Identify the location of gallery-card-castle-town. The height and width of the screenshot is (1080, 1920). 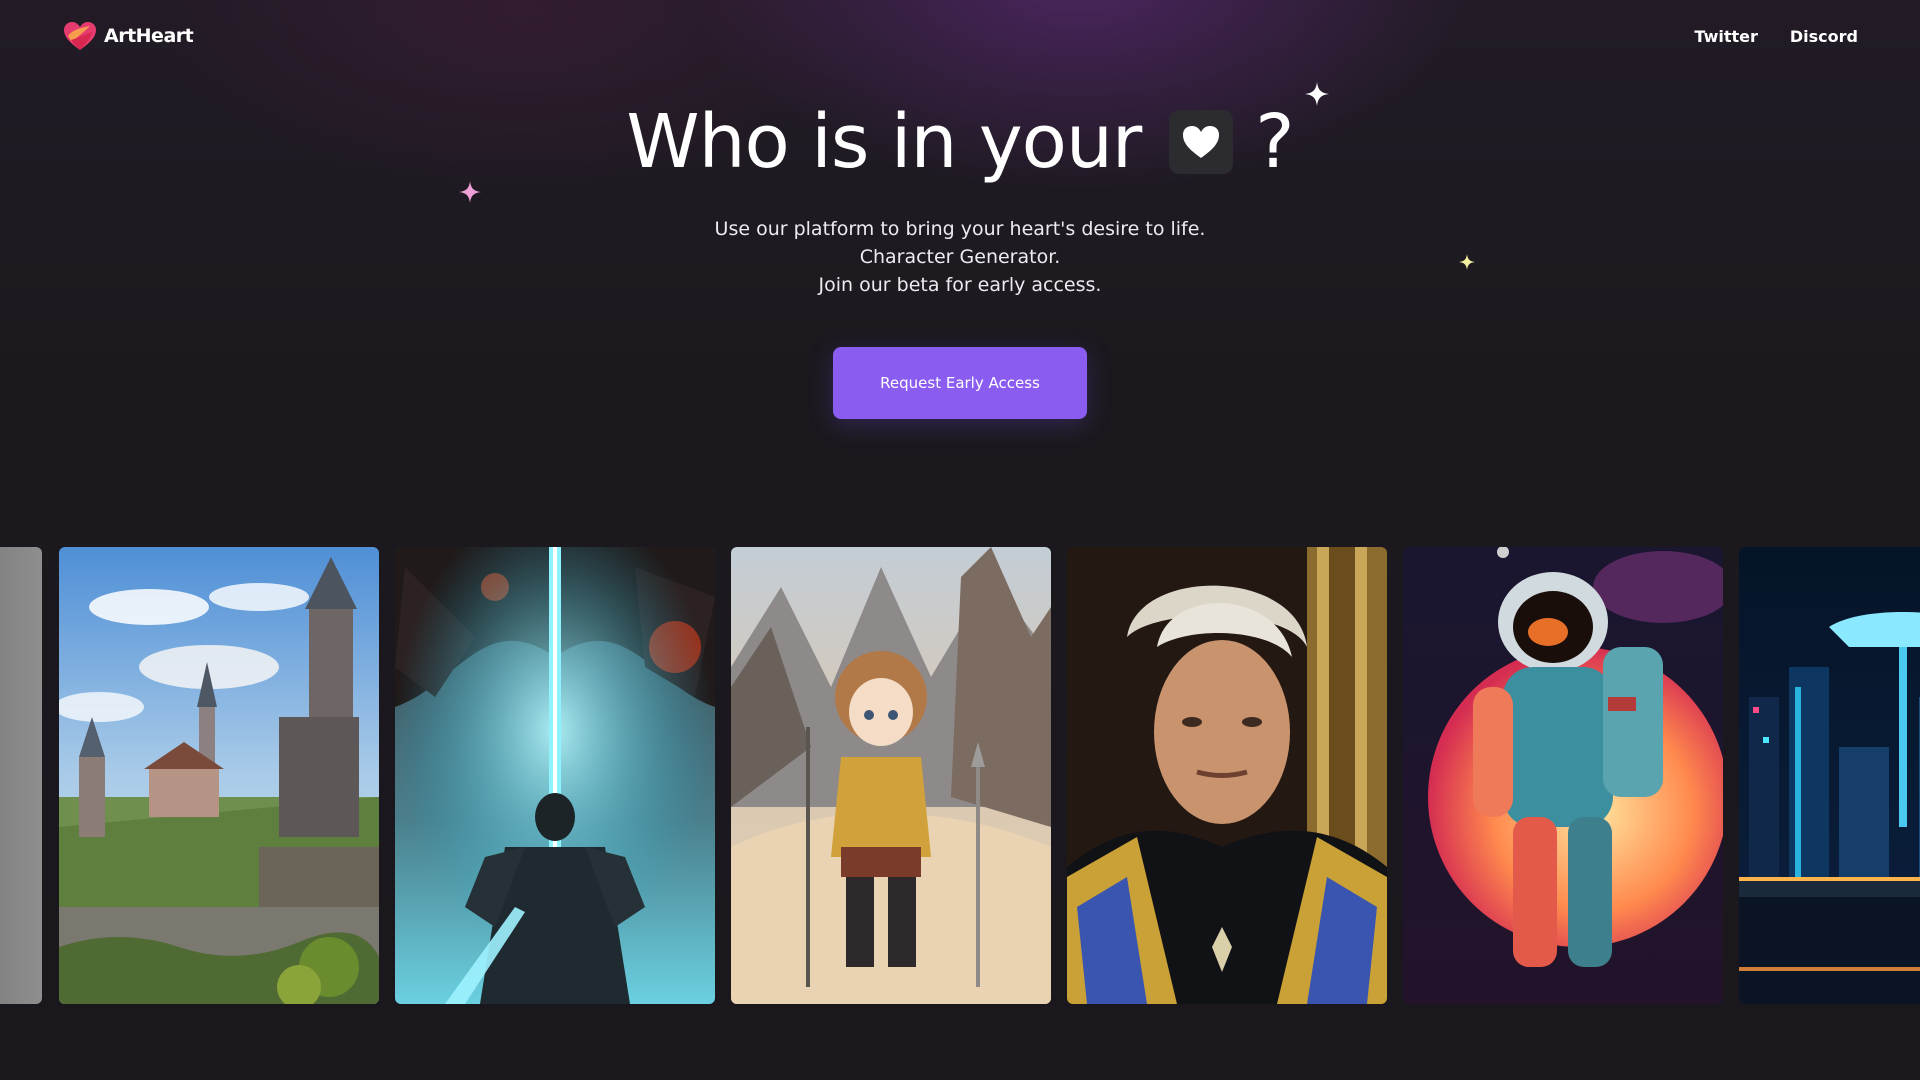
(219, 775).